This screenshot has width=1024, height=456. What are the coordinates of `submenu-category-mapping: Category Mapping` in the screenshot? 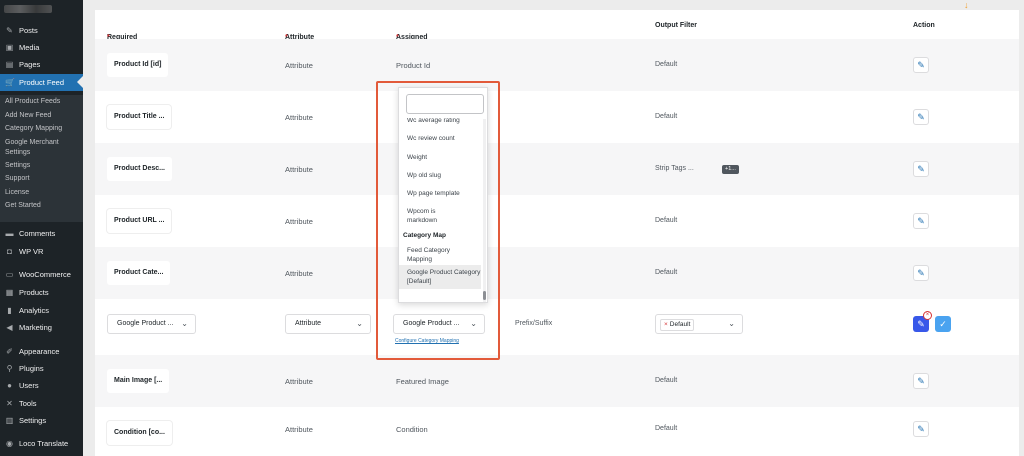 It's located at (41, 129).